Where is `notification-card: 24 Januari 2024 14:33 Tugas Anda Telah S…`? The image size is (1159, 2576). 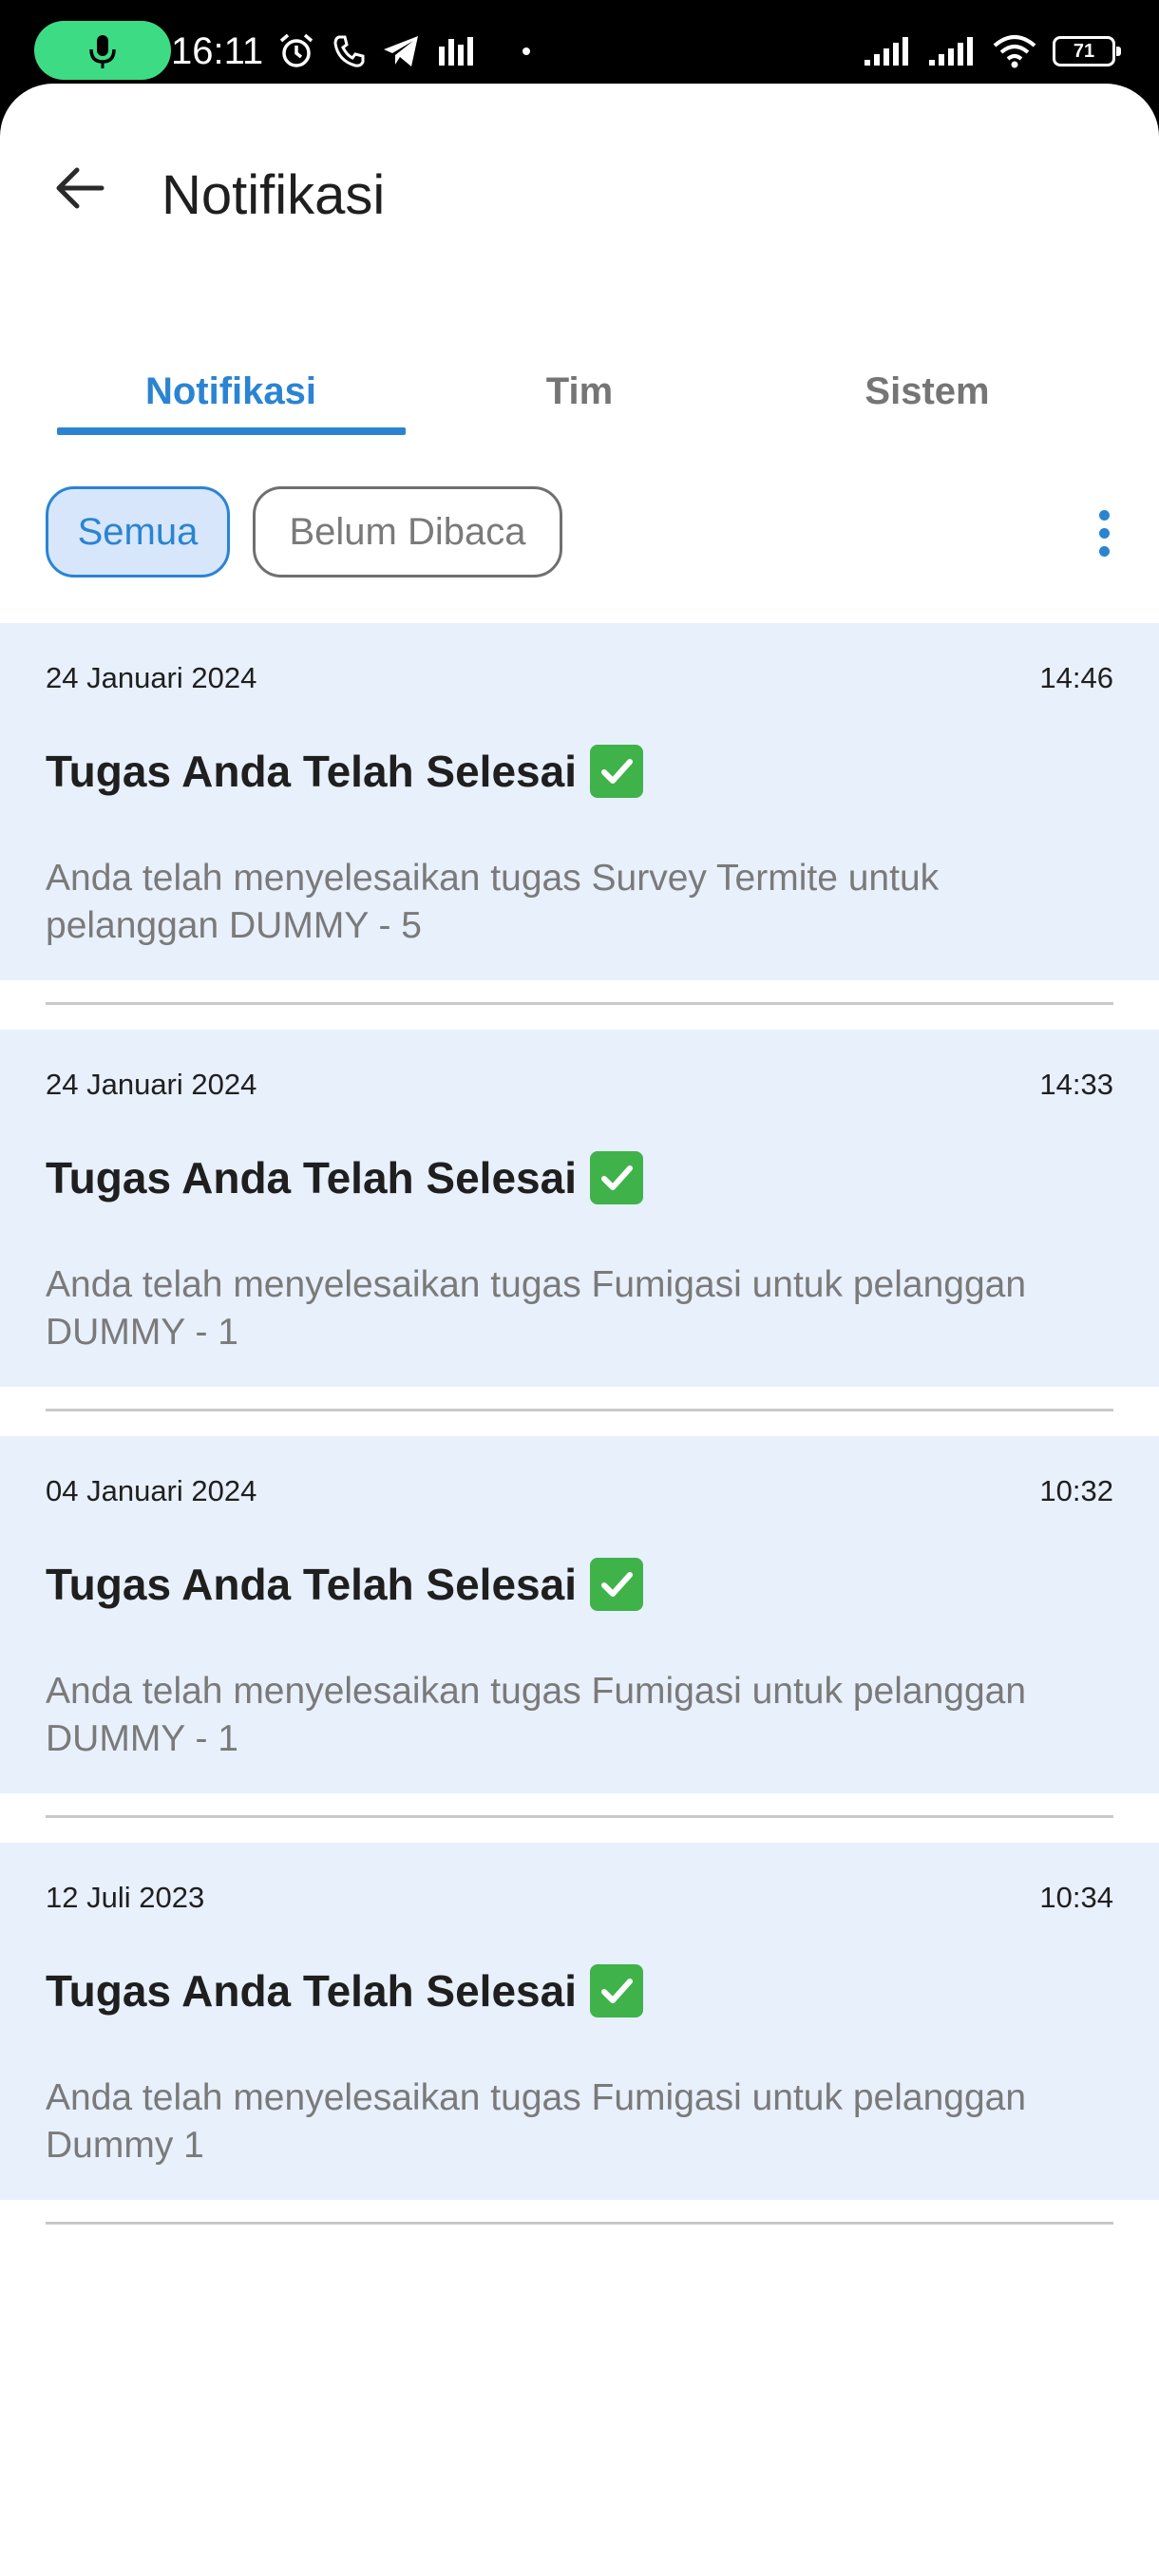
notification-card: 24 Januari 2024 14:33 Tugas Anda Telah S… is located at coordinates (579, 1208).